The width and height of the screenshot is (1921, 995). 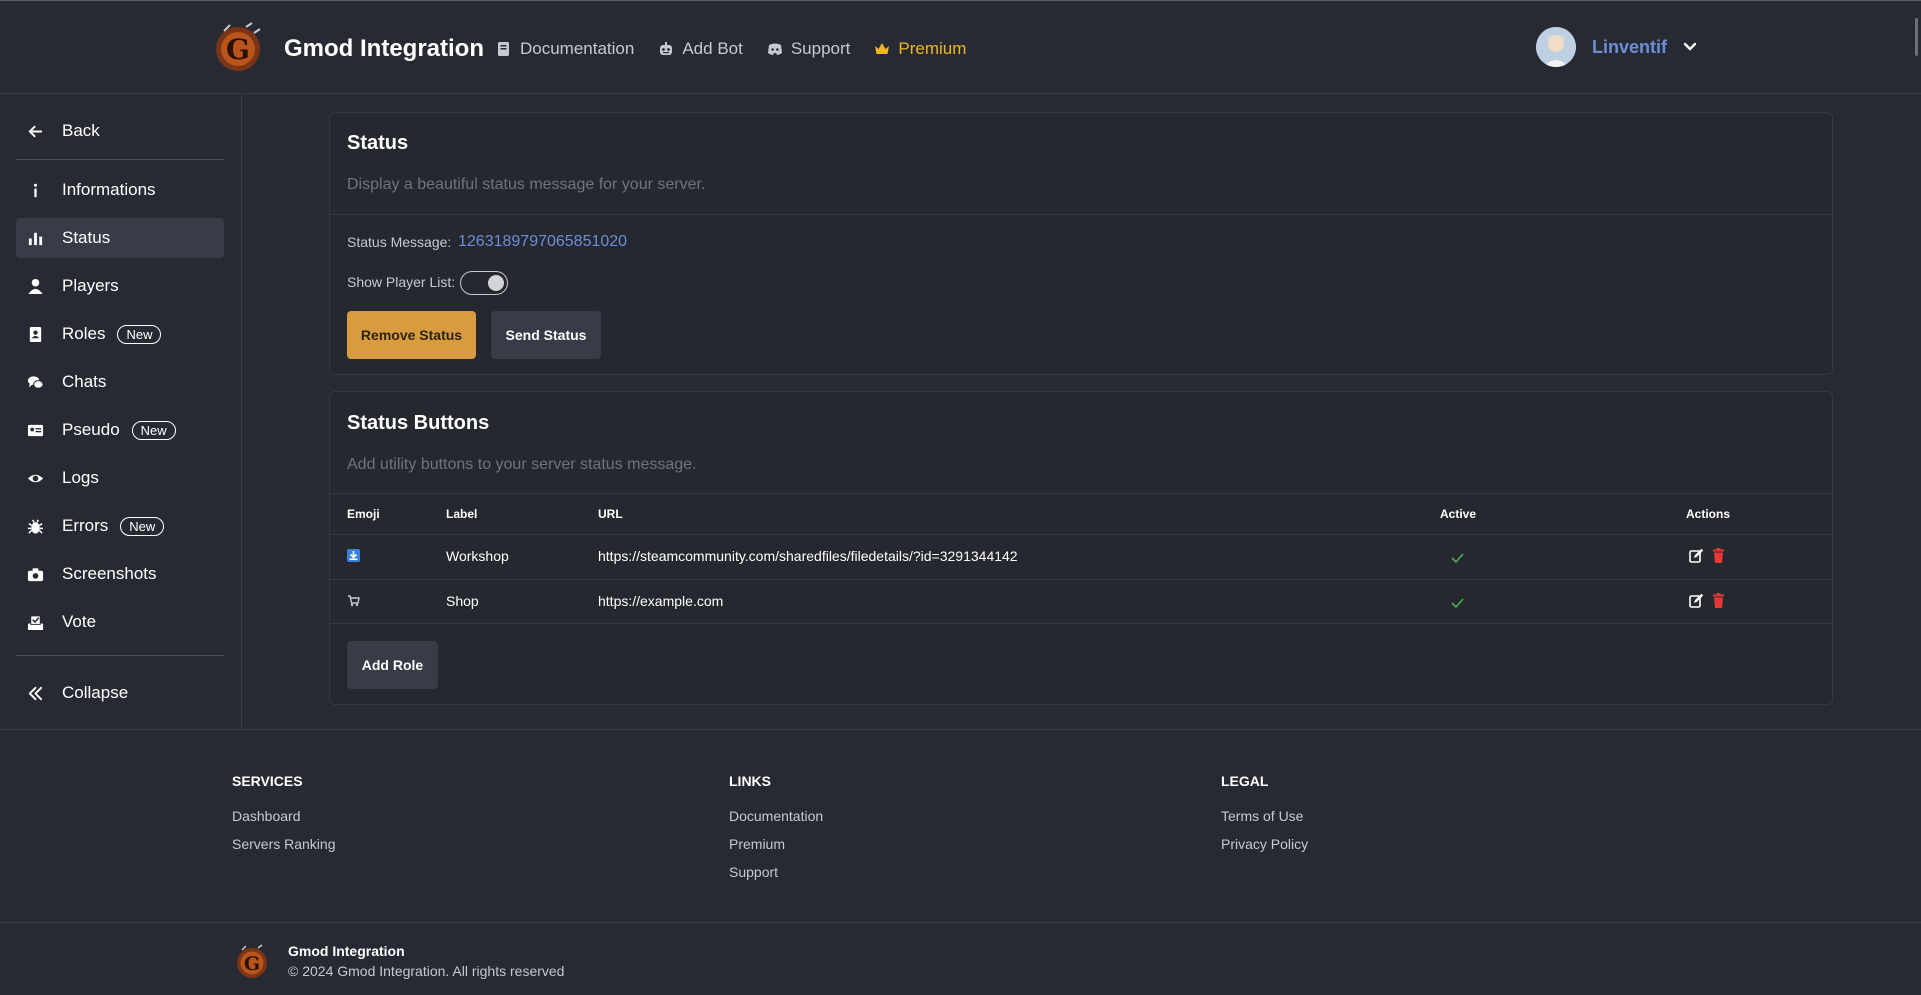 I want to click on sidebar-item-label: Informations, so click(x=109, y=189).